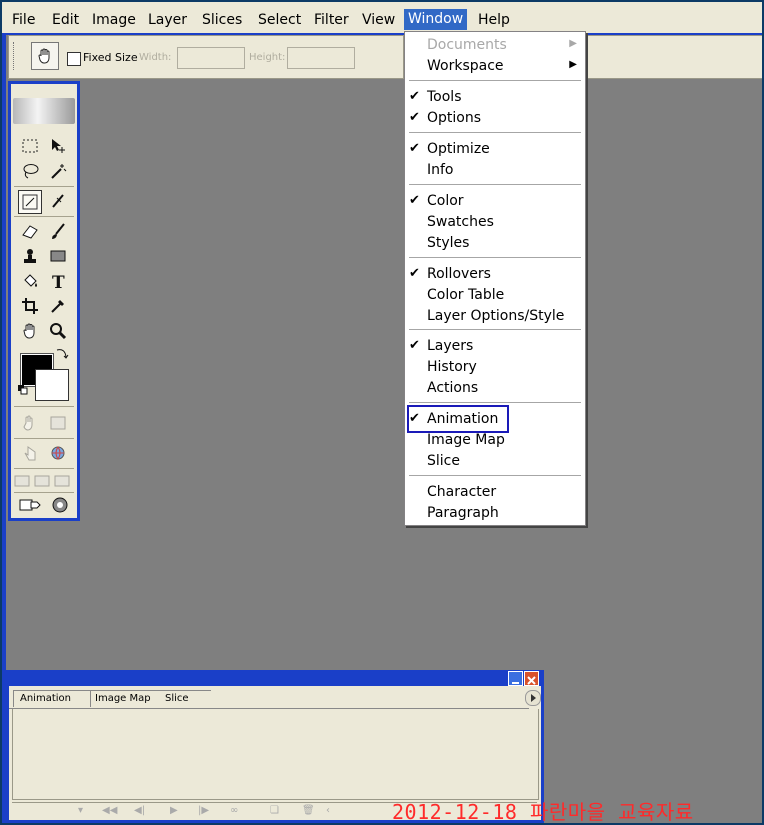 The width and height of the screenshot is (764, 825). What do you see at coordinates (30, 256) in the screenshot?
I see `stamp-icon` at bounding box center [30, 256].